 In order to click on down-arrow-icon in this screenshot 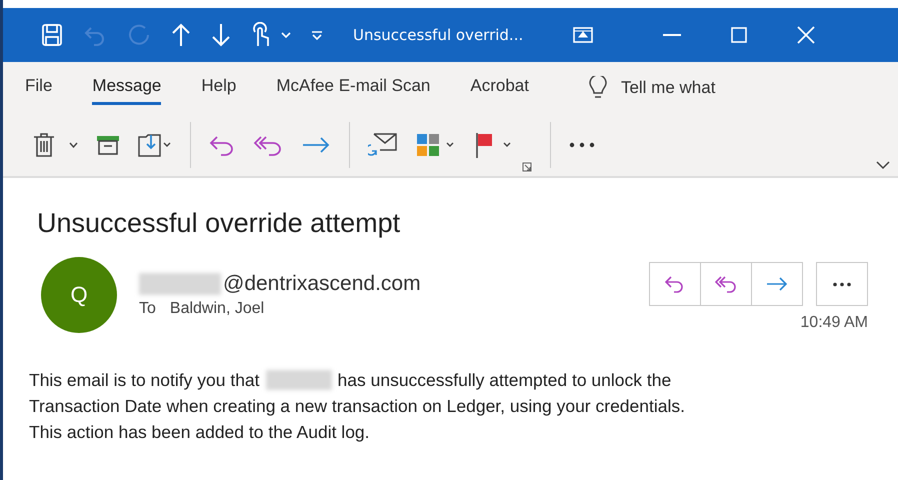, I will do `click(221, 35)`.